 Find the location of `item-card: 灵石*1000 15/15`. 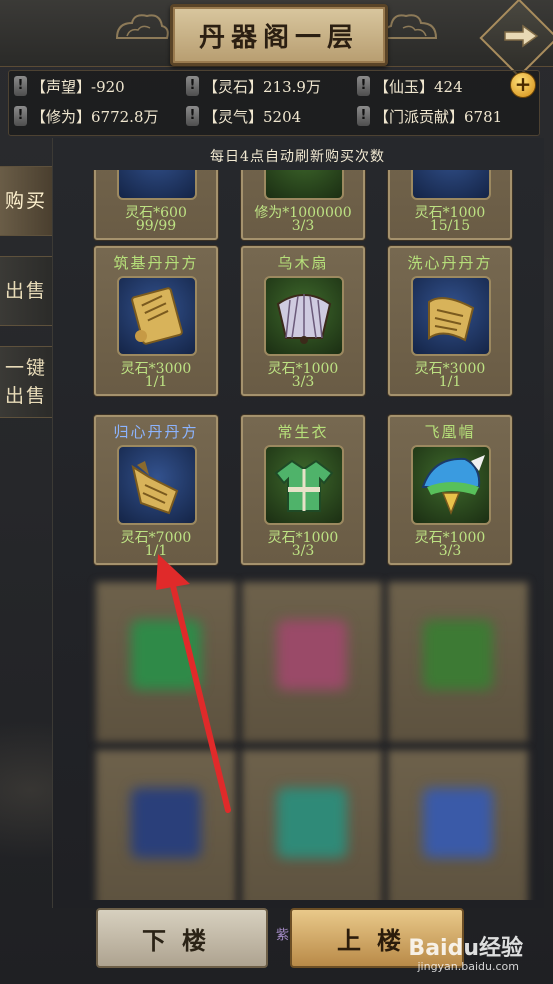

item-card: 灵石*1000 15/15 is located at coordinates (450, 205).